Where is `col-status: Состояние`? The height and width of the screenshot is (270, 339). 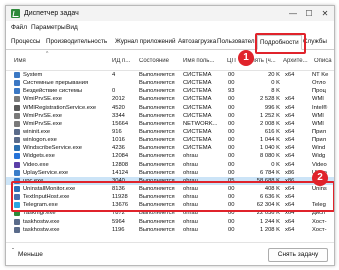 col-status: Состояние is located at coordinates (158, 61).